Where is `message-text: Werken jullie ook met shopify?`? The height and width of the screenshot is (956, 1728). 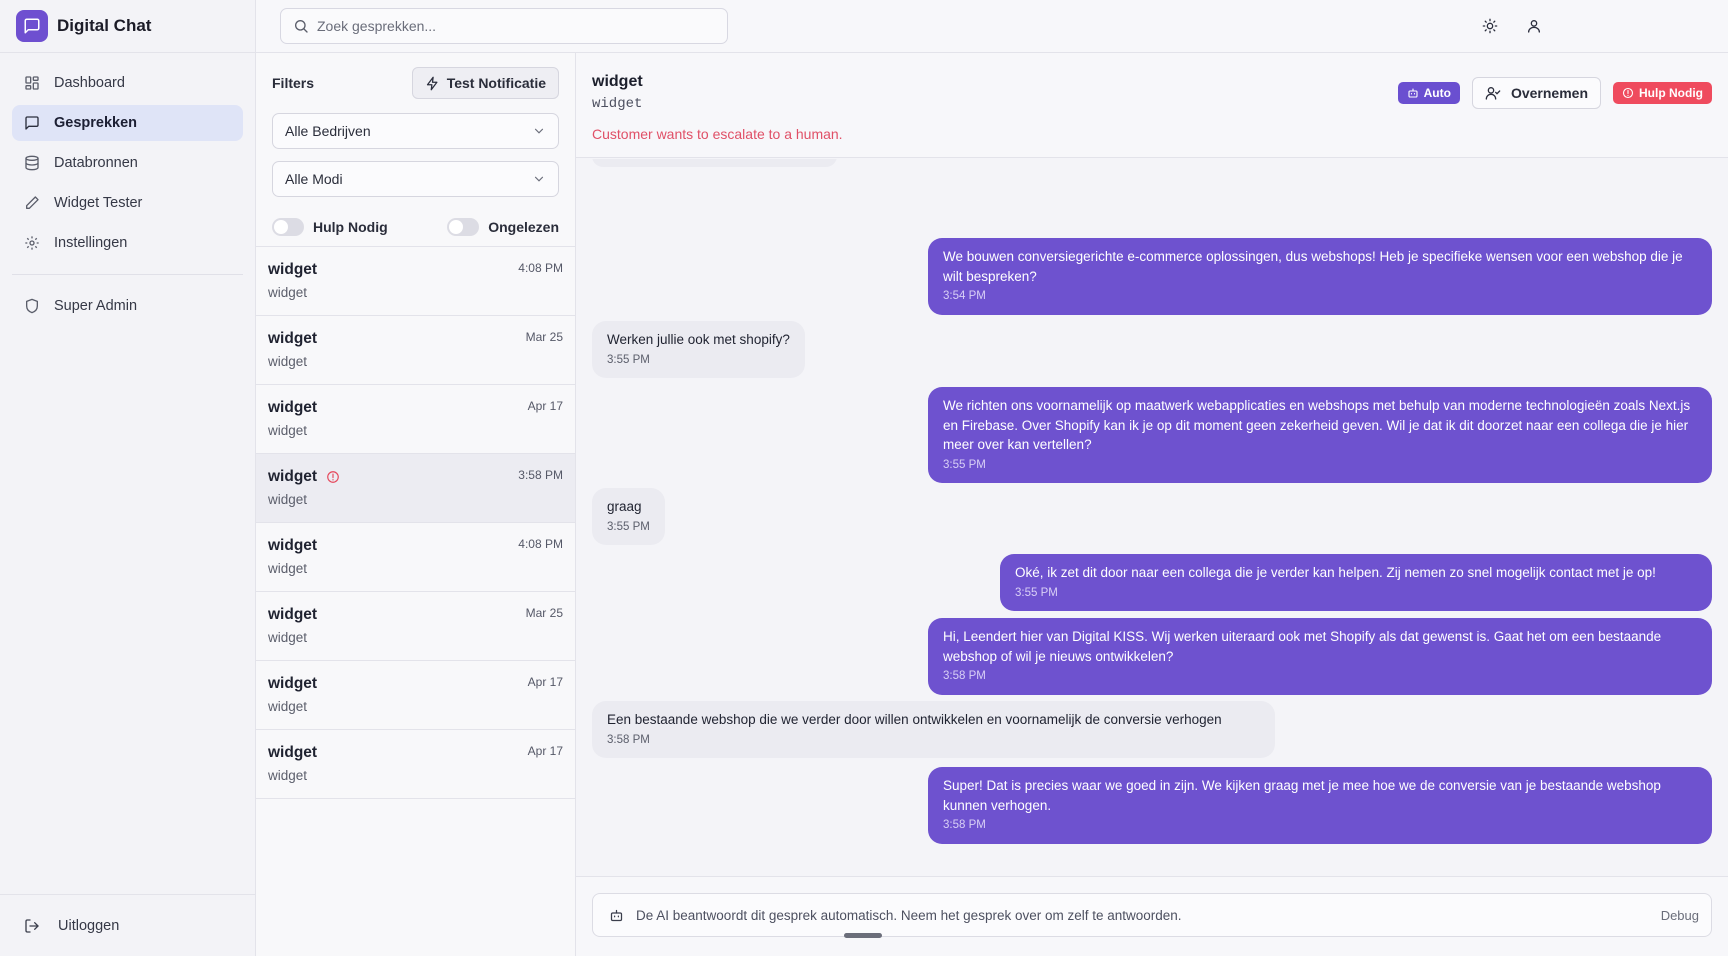 message-text: Werken jullie ook met shopify? is located at coordinates (698, 339).